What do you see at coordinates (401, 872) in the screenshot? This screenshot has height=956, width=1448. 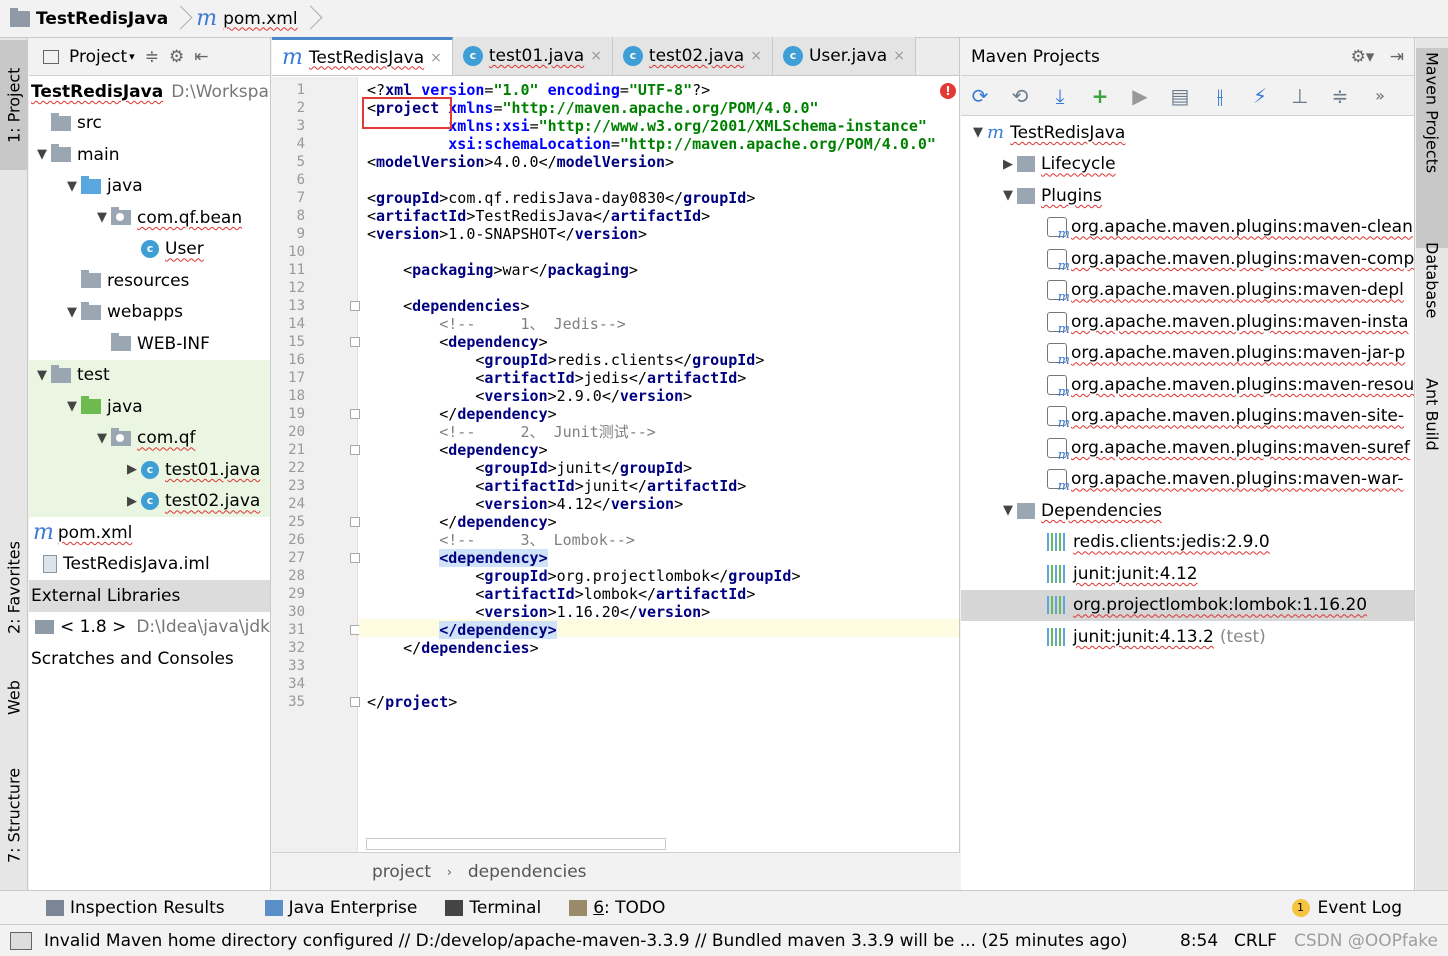 I see `editor-crumb-project: project` at bounding box center [401, 872].